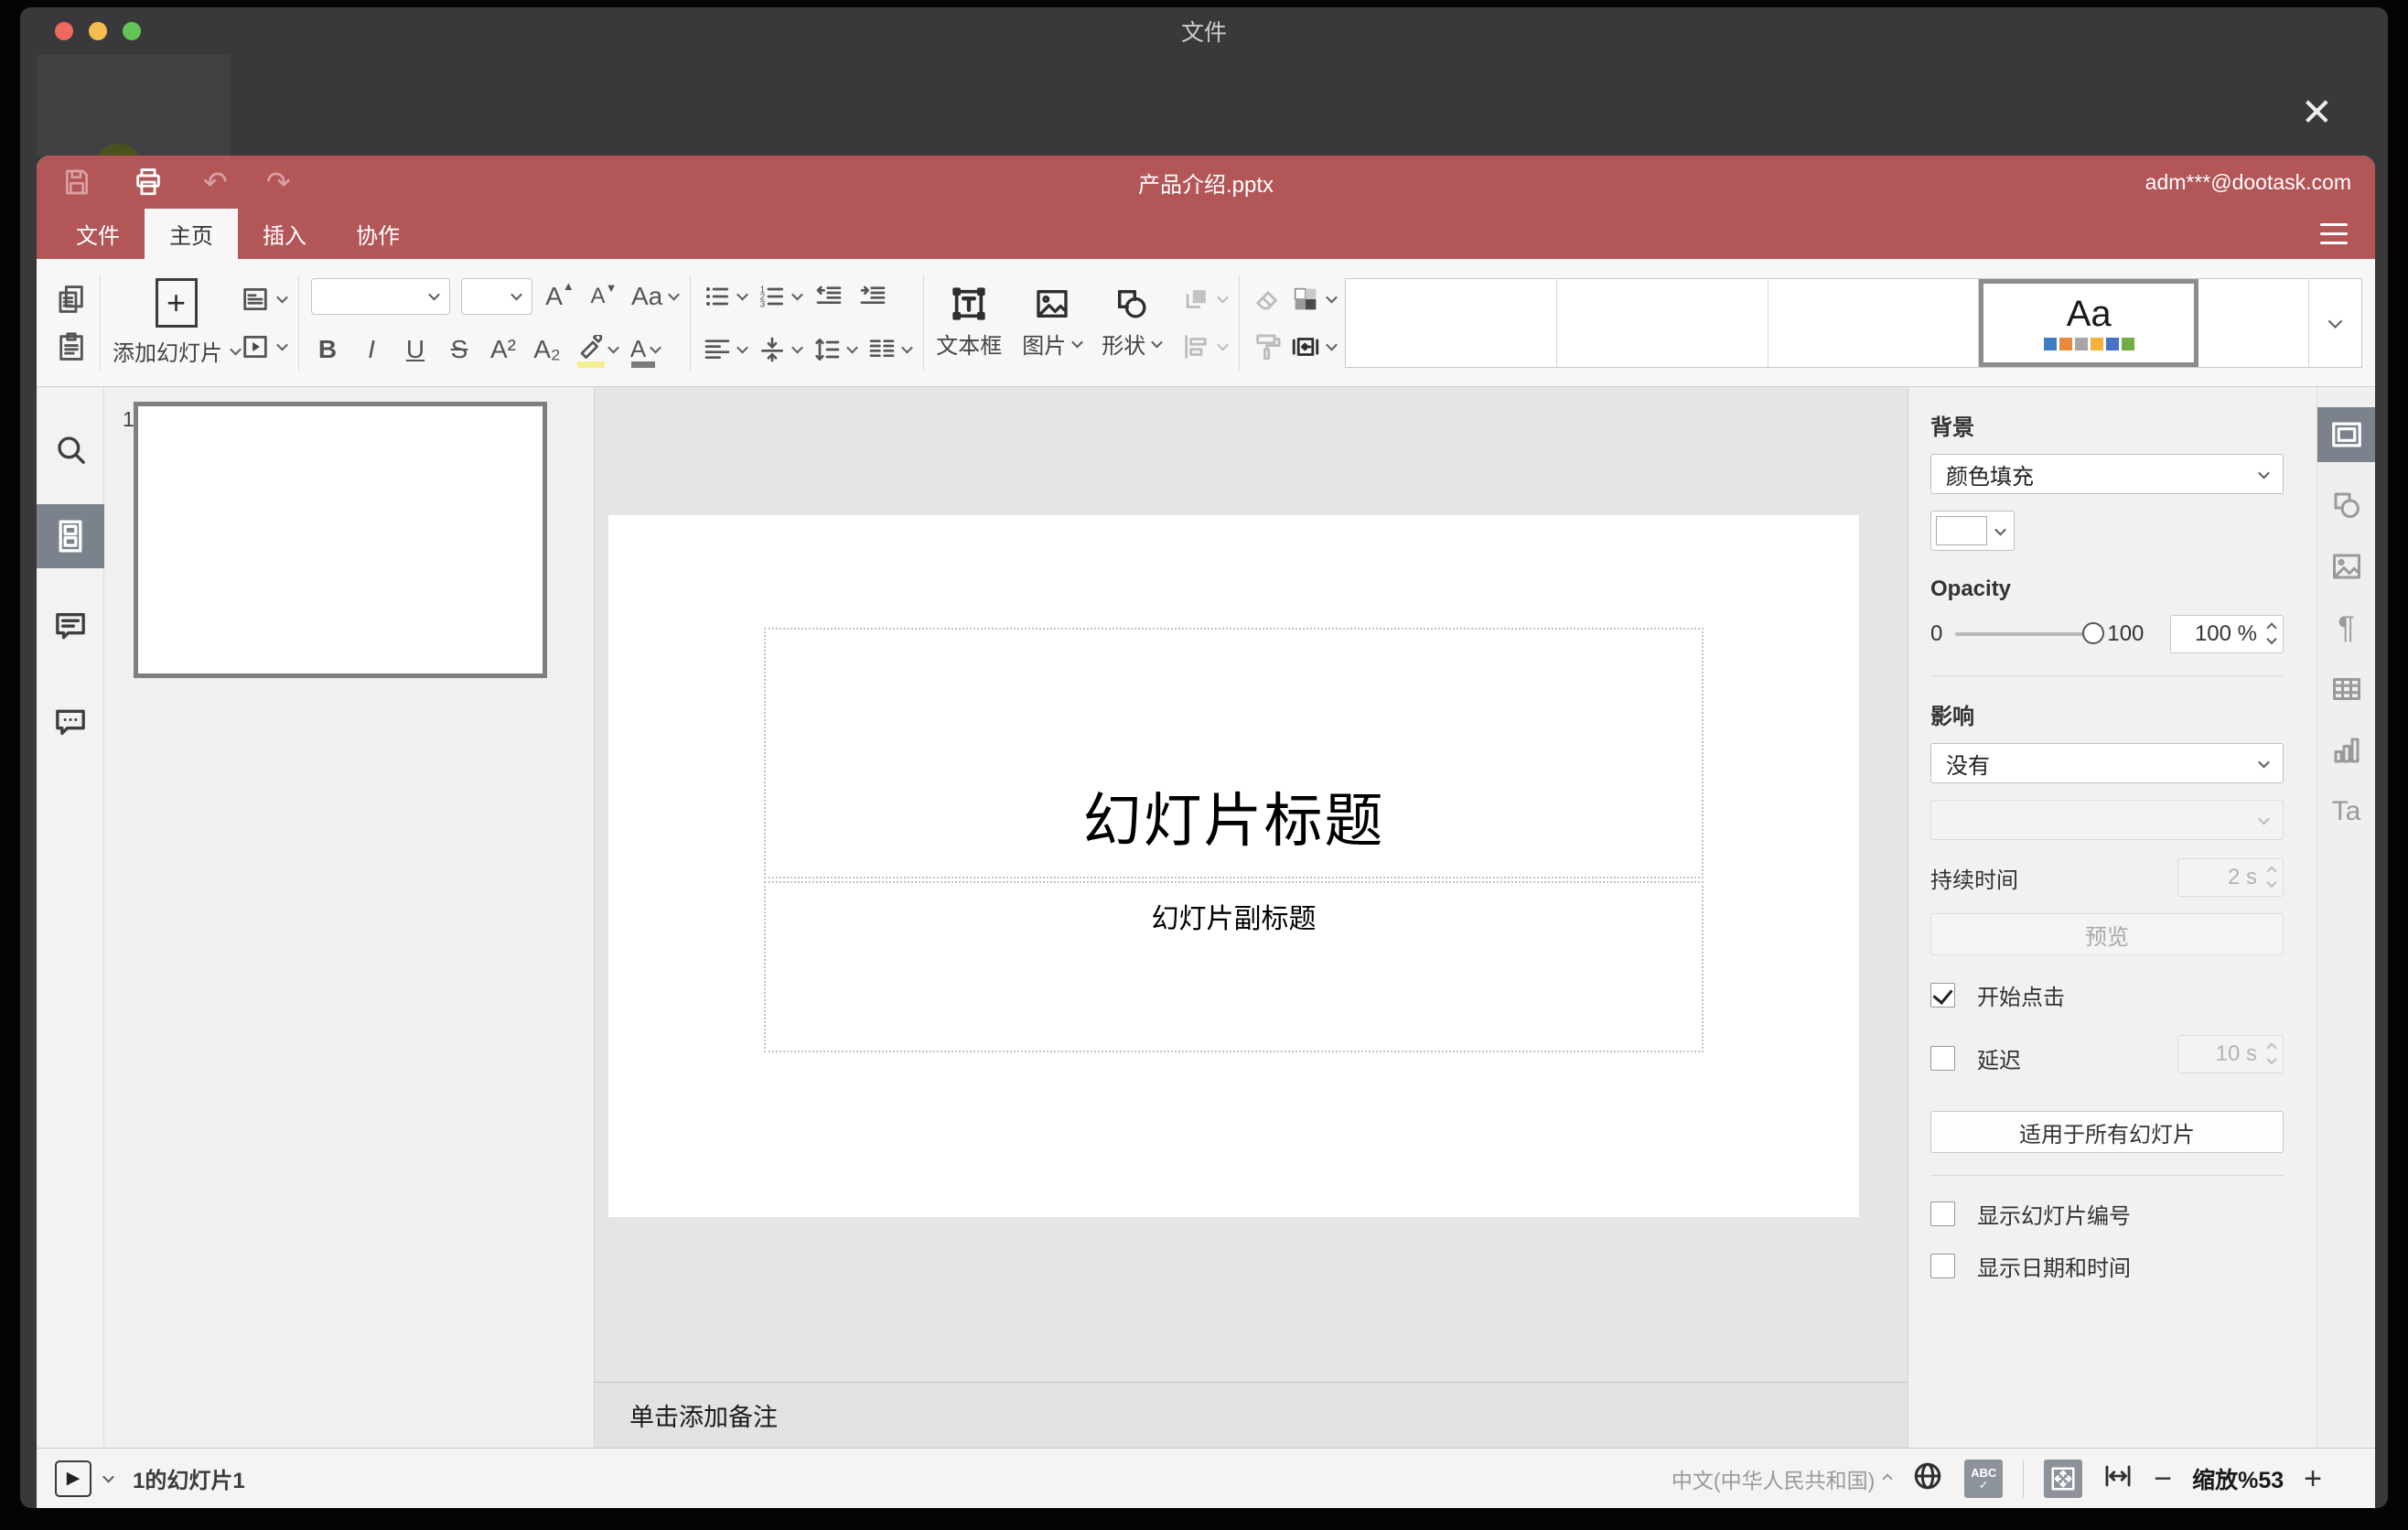 This screenshot has width=2408, height=1530. Describe the element at coordinates (284, 234) in the screenshot. I see `tab-insert: 插入` at that location.